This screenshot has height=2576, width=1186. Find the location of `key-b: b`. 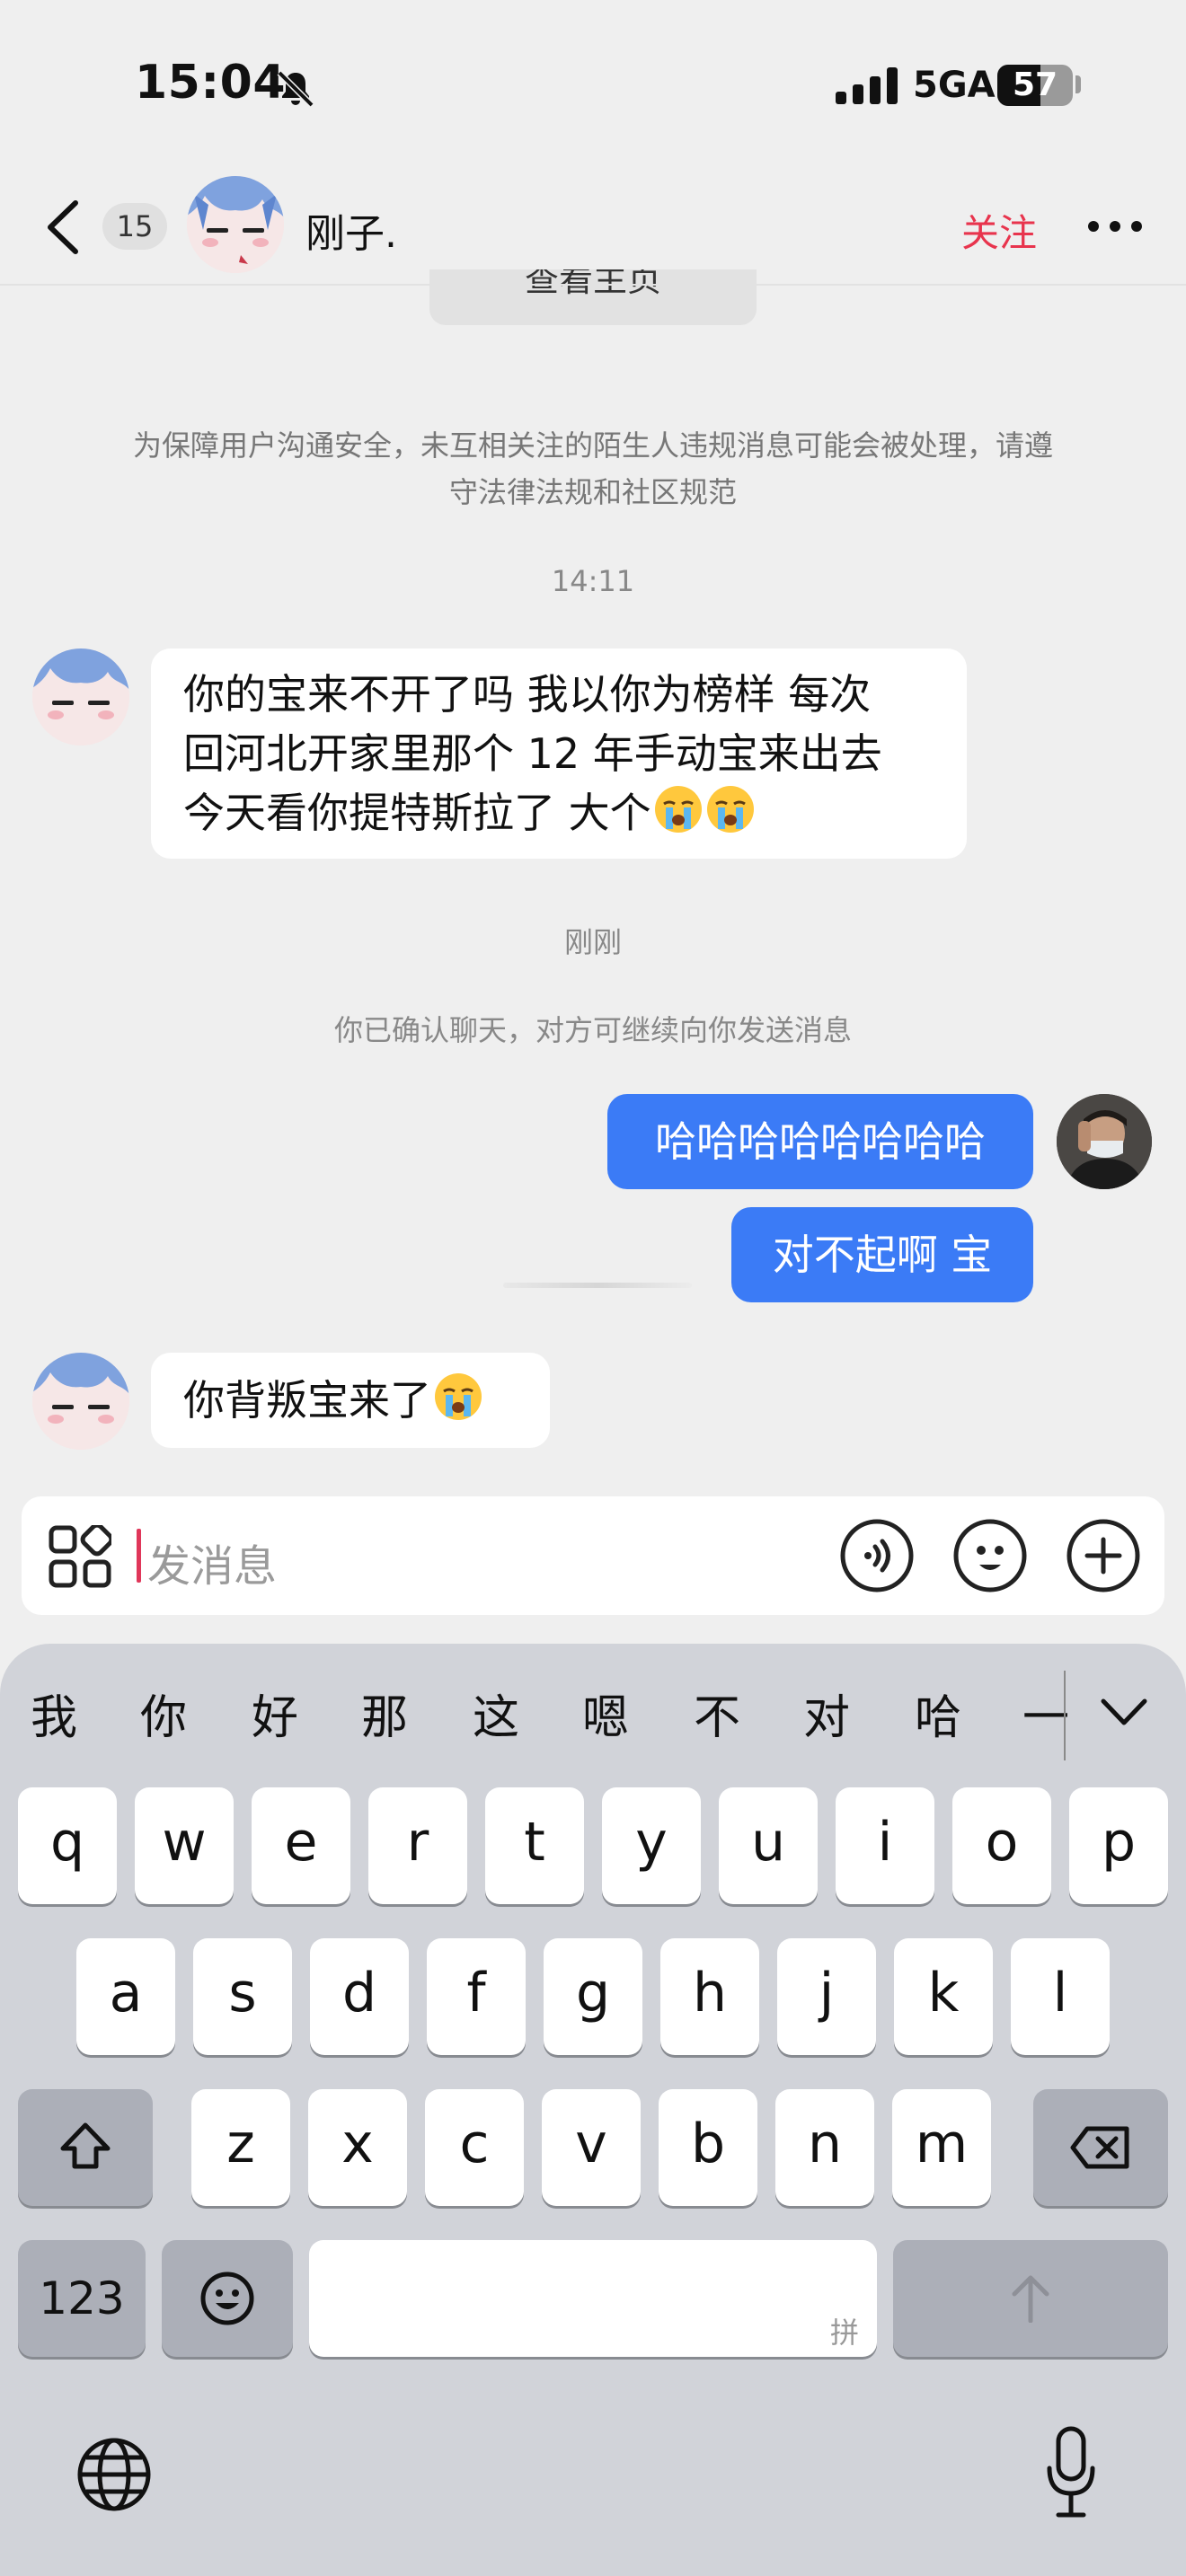

key-b: b is located at coordinates (708, 2147).